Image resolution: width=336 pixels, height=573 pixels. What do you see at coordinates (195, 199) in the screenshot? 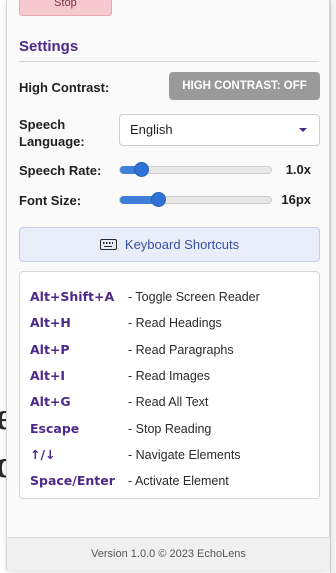
I see `font-size-slider` at bounding box center [195, 199].